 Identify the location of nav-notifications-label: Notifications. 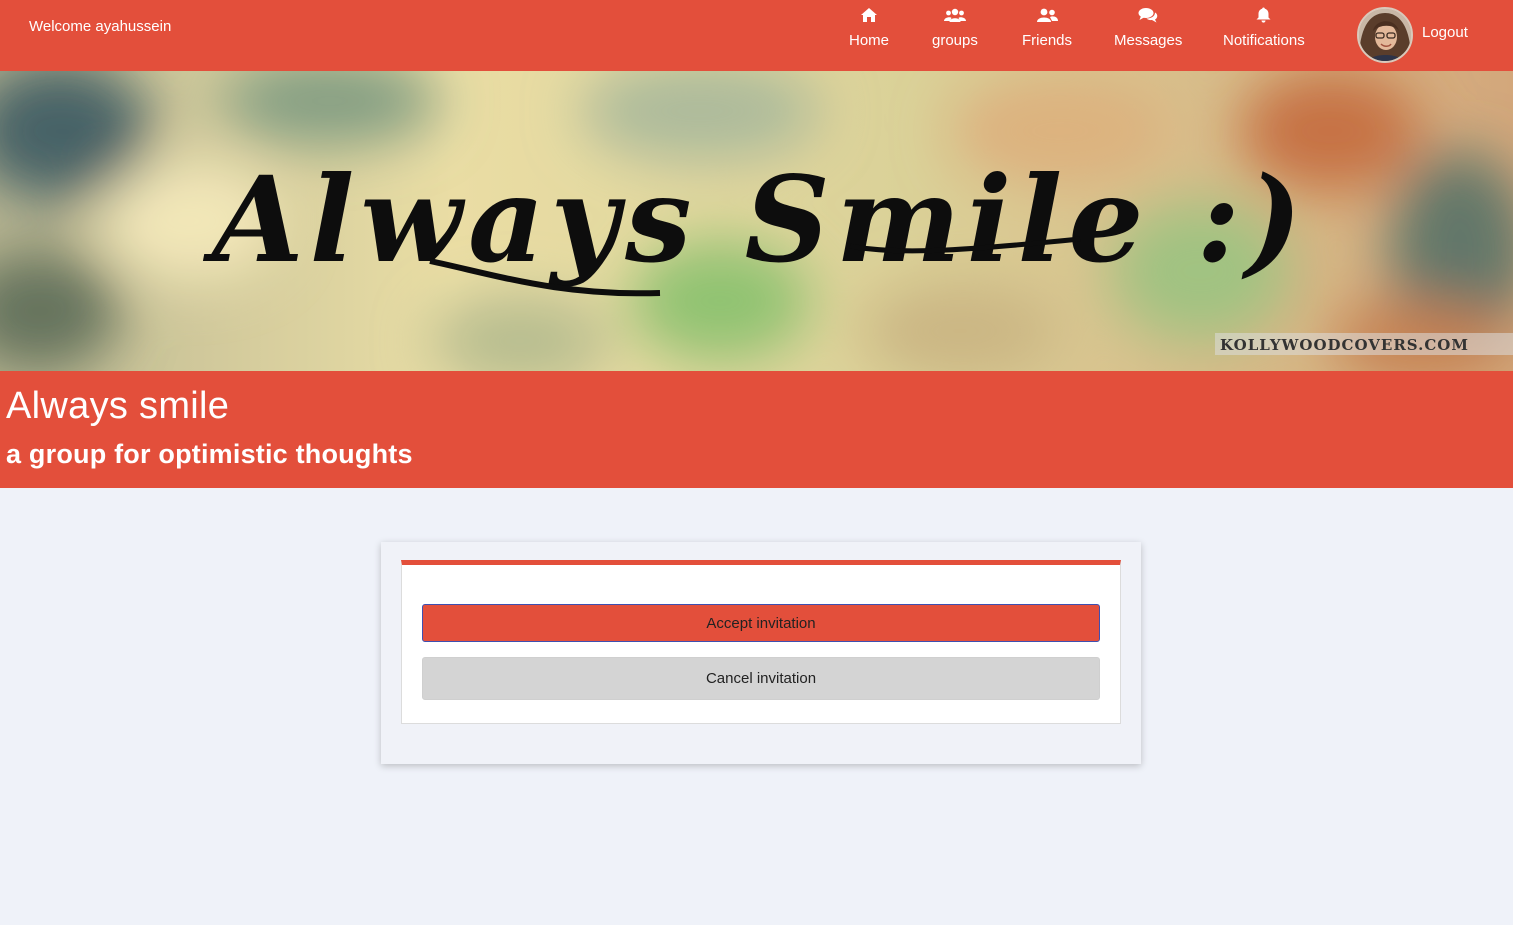
(1264, 40).